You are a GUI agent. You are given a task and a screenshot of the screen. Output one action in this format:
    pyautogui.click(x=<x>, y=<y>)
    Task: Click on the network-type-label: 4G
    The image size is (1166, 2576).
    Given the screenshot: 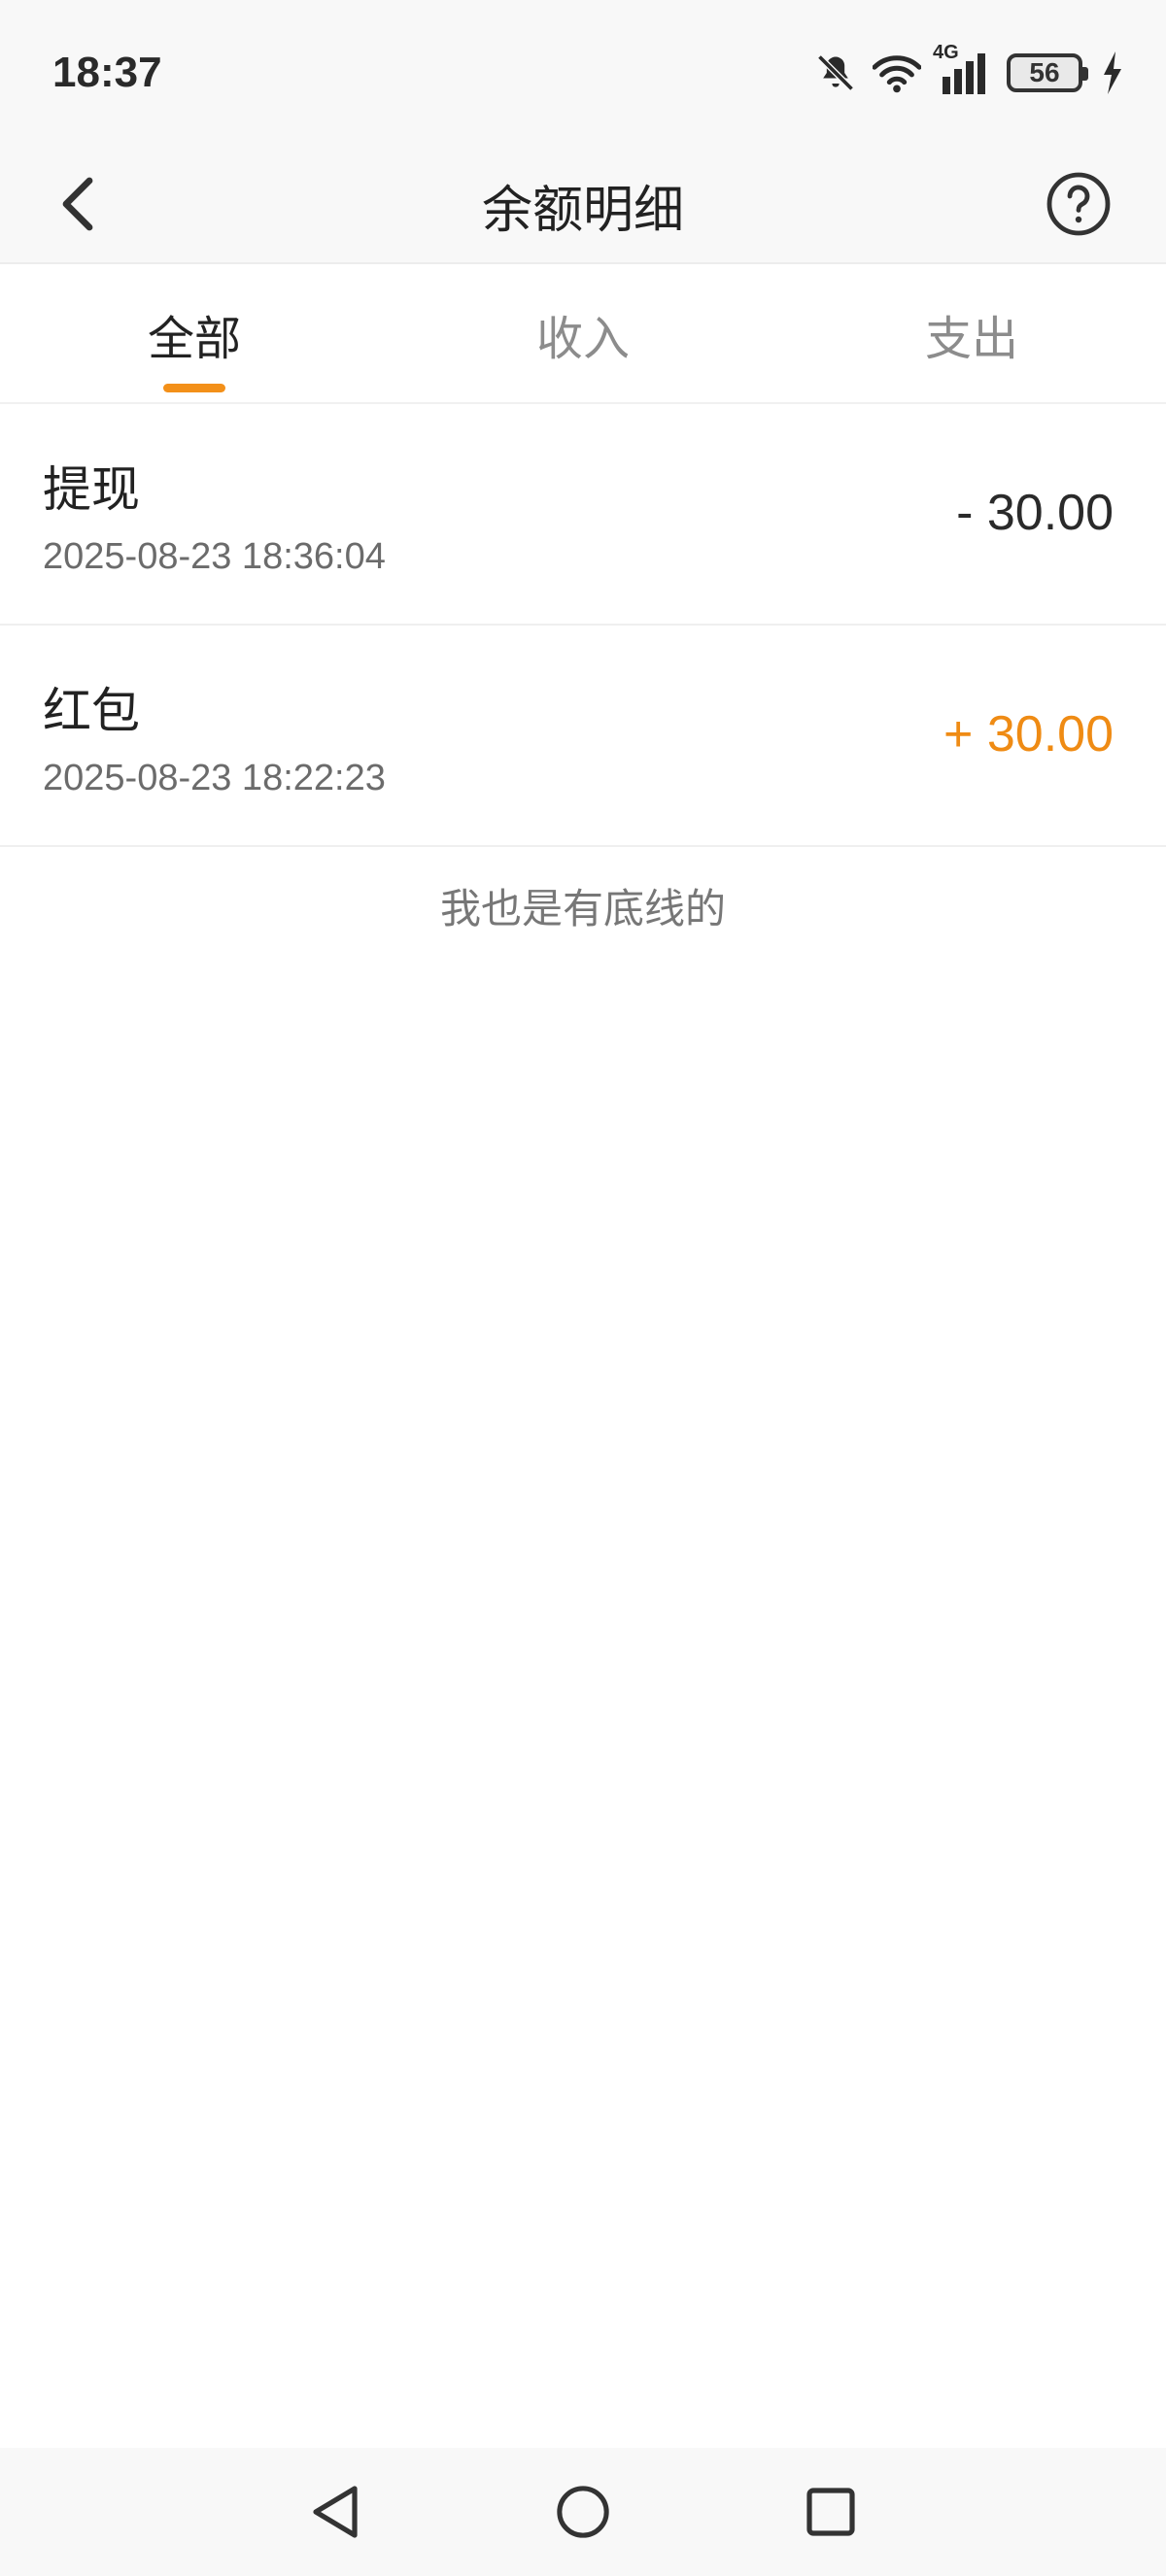 What is the action you would take?
    pyautogui.click(x=946, y=52)
    